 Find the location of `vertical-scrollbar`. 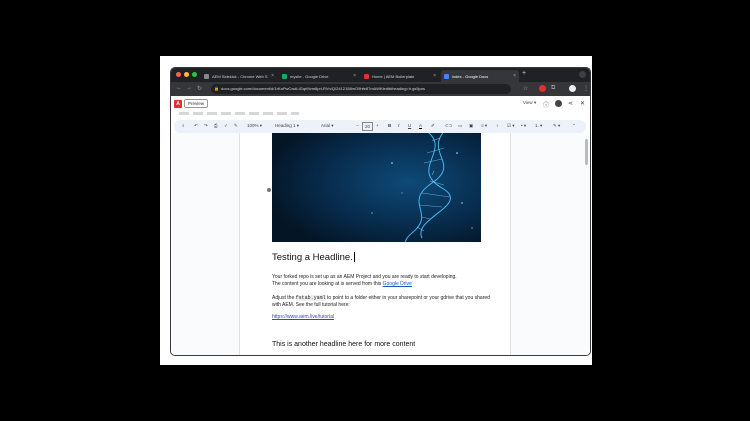

vertical-scrollbar is located at coordinates (586, 152).